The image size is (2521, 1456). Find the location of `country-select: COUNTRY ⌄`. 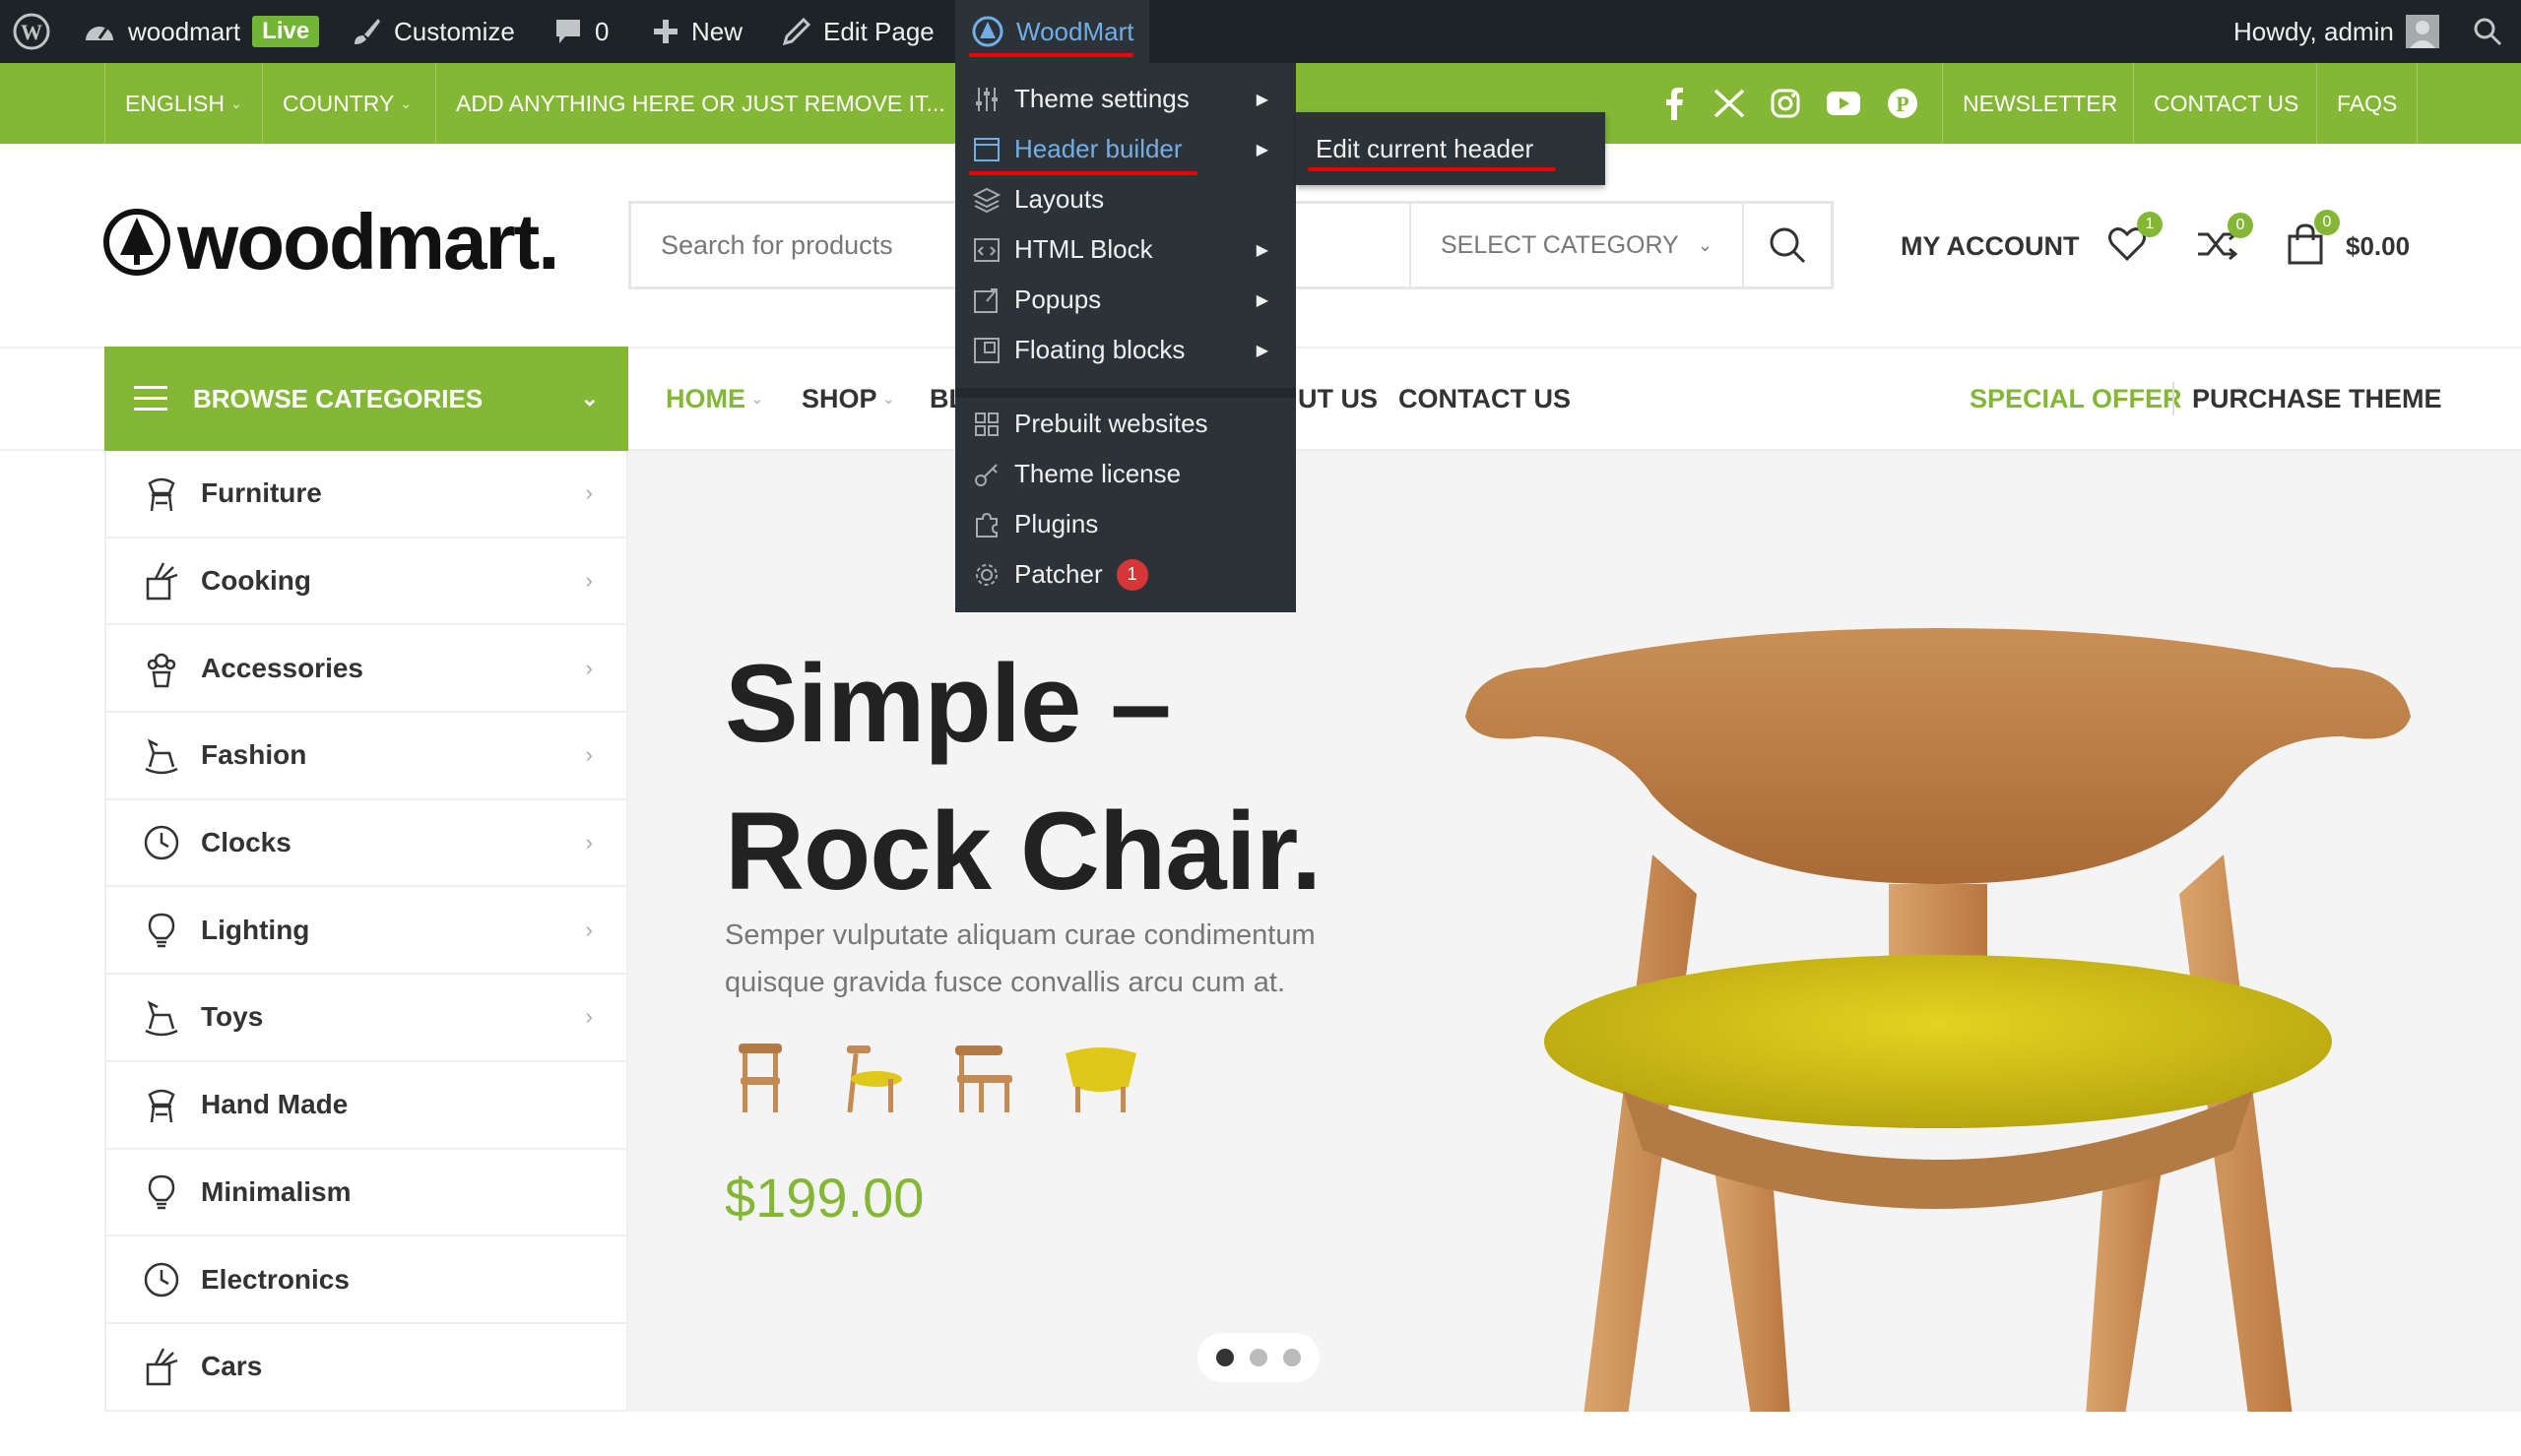

country-select: COUNTRY ⌄ is located at coordinates (346, 103).